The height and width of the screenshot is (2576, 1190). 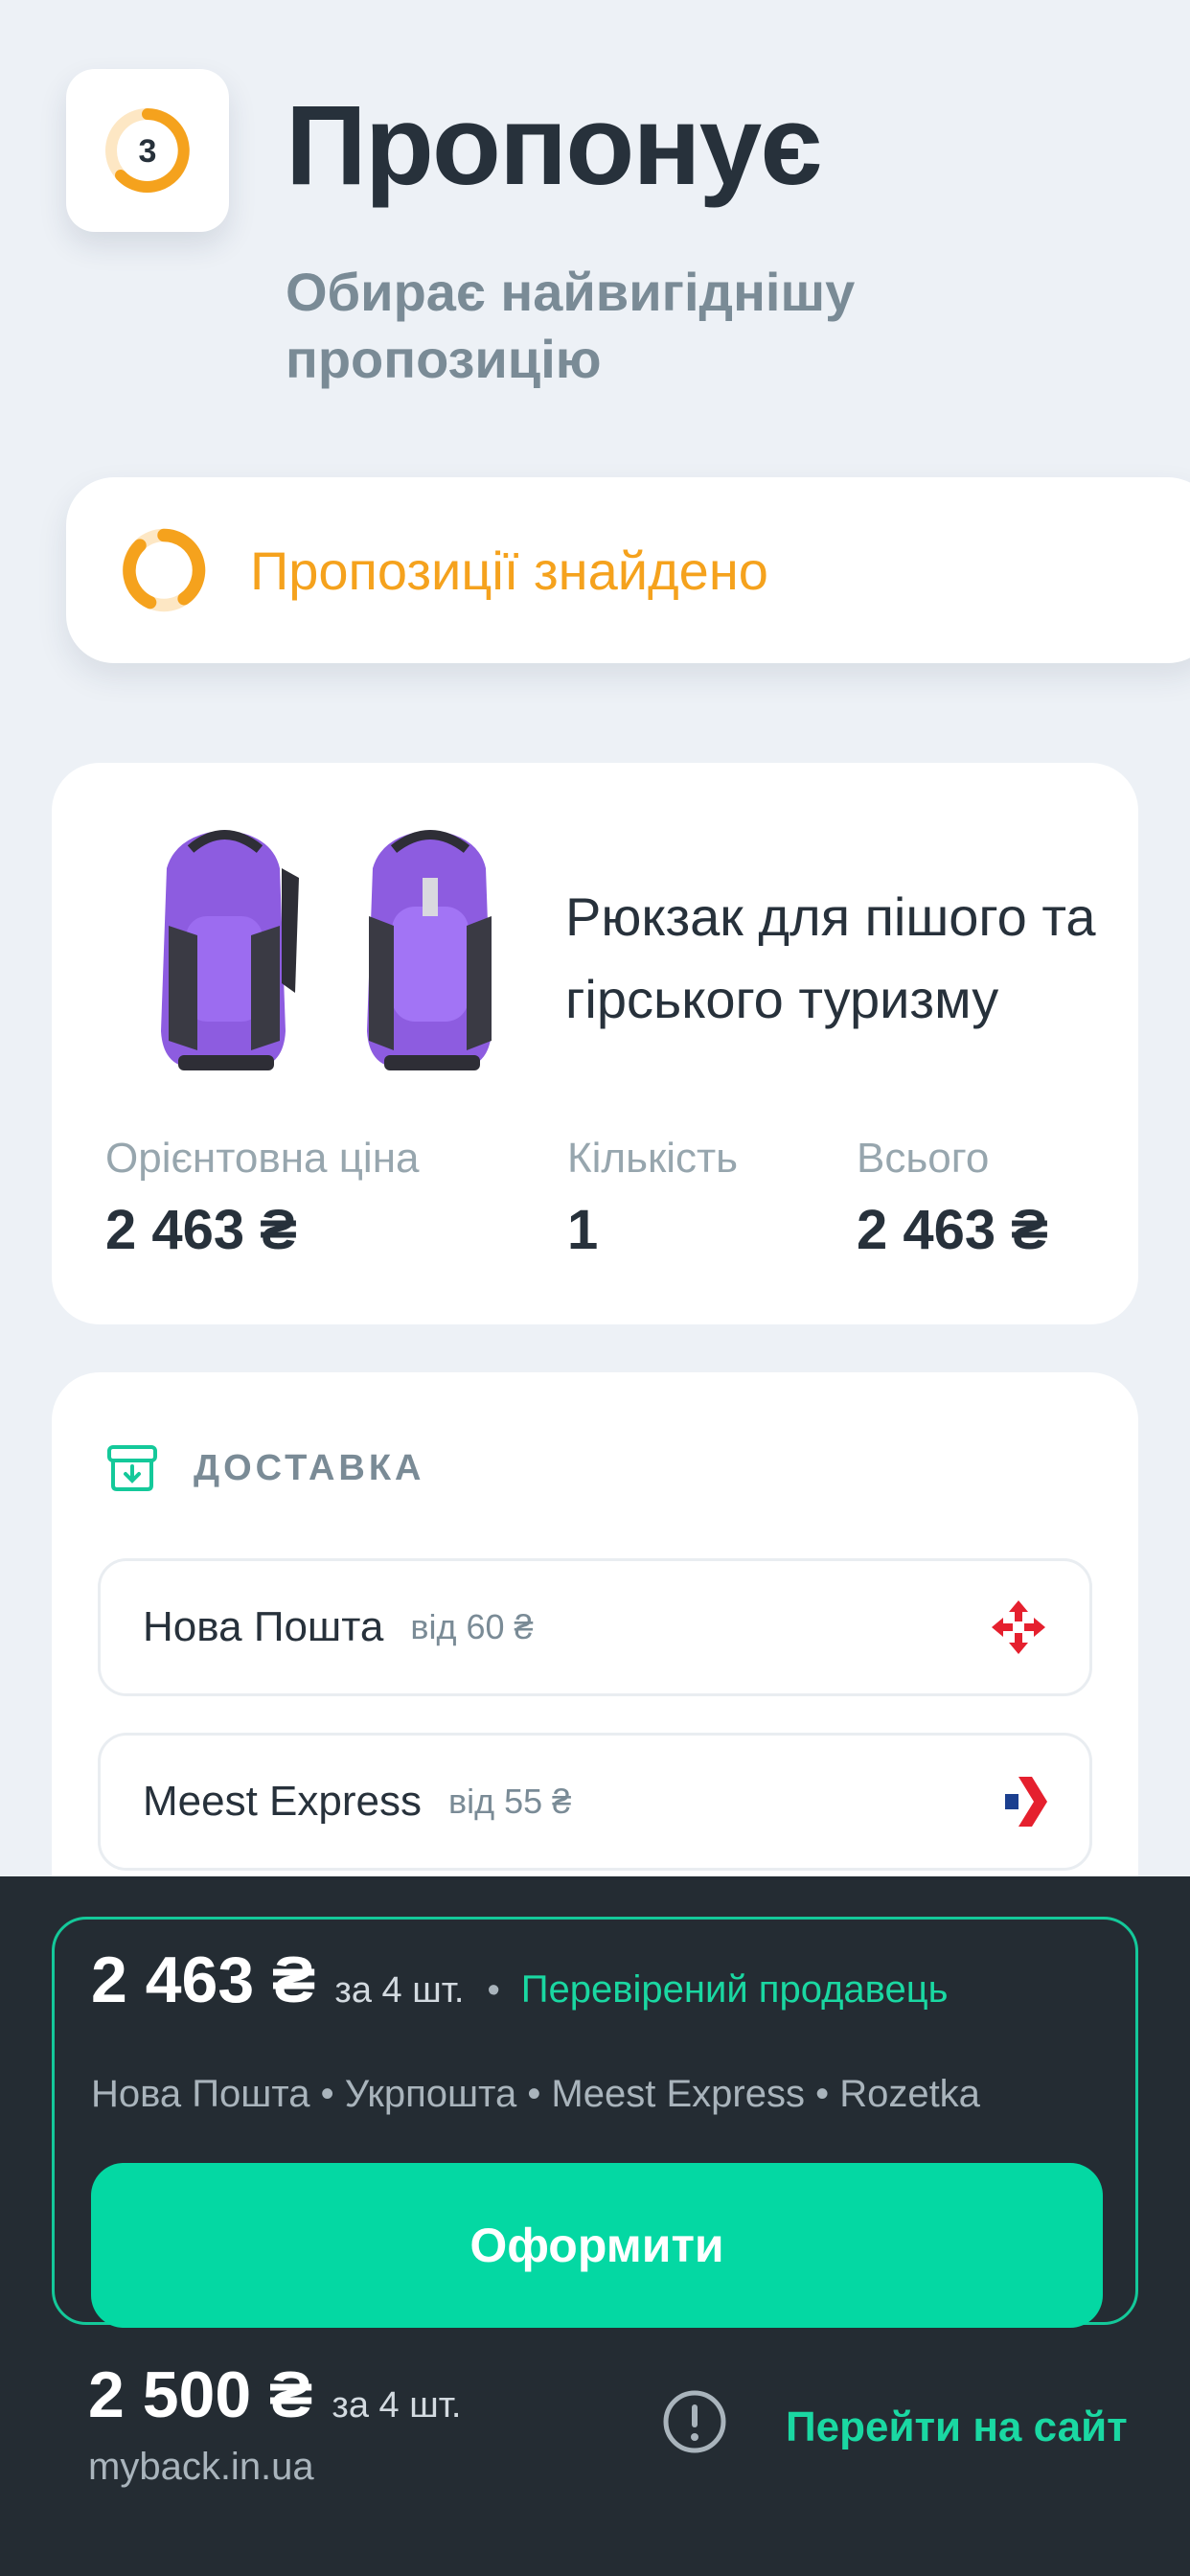 What do you see at coordinates (264, 1626) in the screenshot?
I see `carrier-name: Нова Пошта` at bounding box center [264, 1626].